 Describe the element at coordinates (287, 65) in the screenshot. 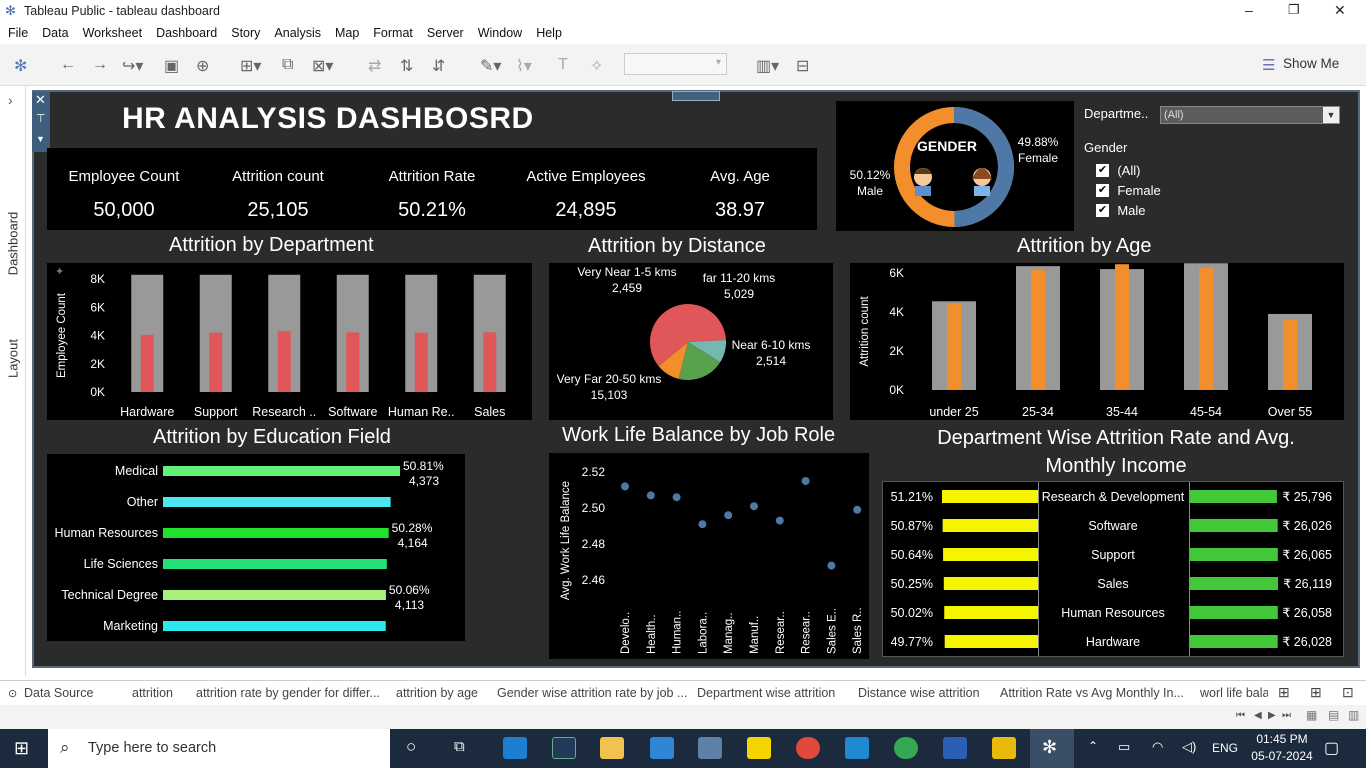

I see `duplicate-icon: ⧉` at that location.